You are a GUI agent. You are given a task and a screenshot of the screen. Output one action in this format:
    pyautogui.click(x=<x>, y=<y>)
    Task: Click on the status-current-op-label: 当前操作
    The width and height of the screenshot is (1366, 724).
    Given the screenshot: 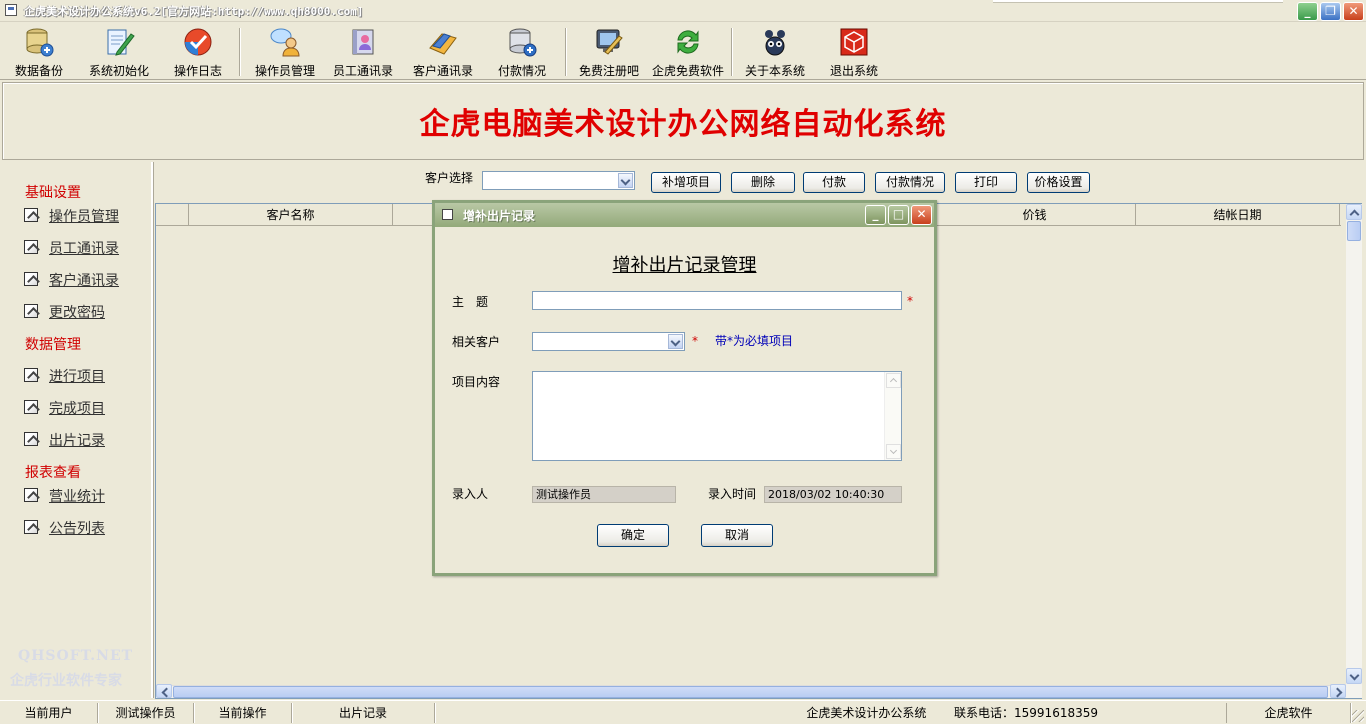 What is the action you would take?
    pyautogui.click(x=243, y=713)
    